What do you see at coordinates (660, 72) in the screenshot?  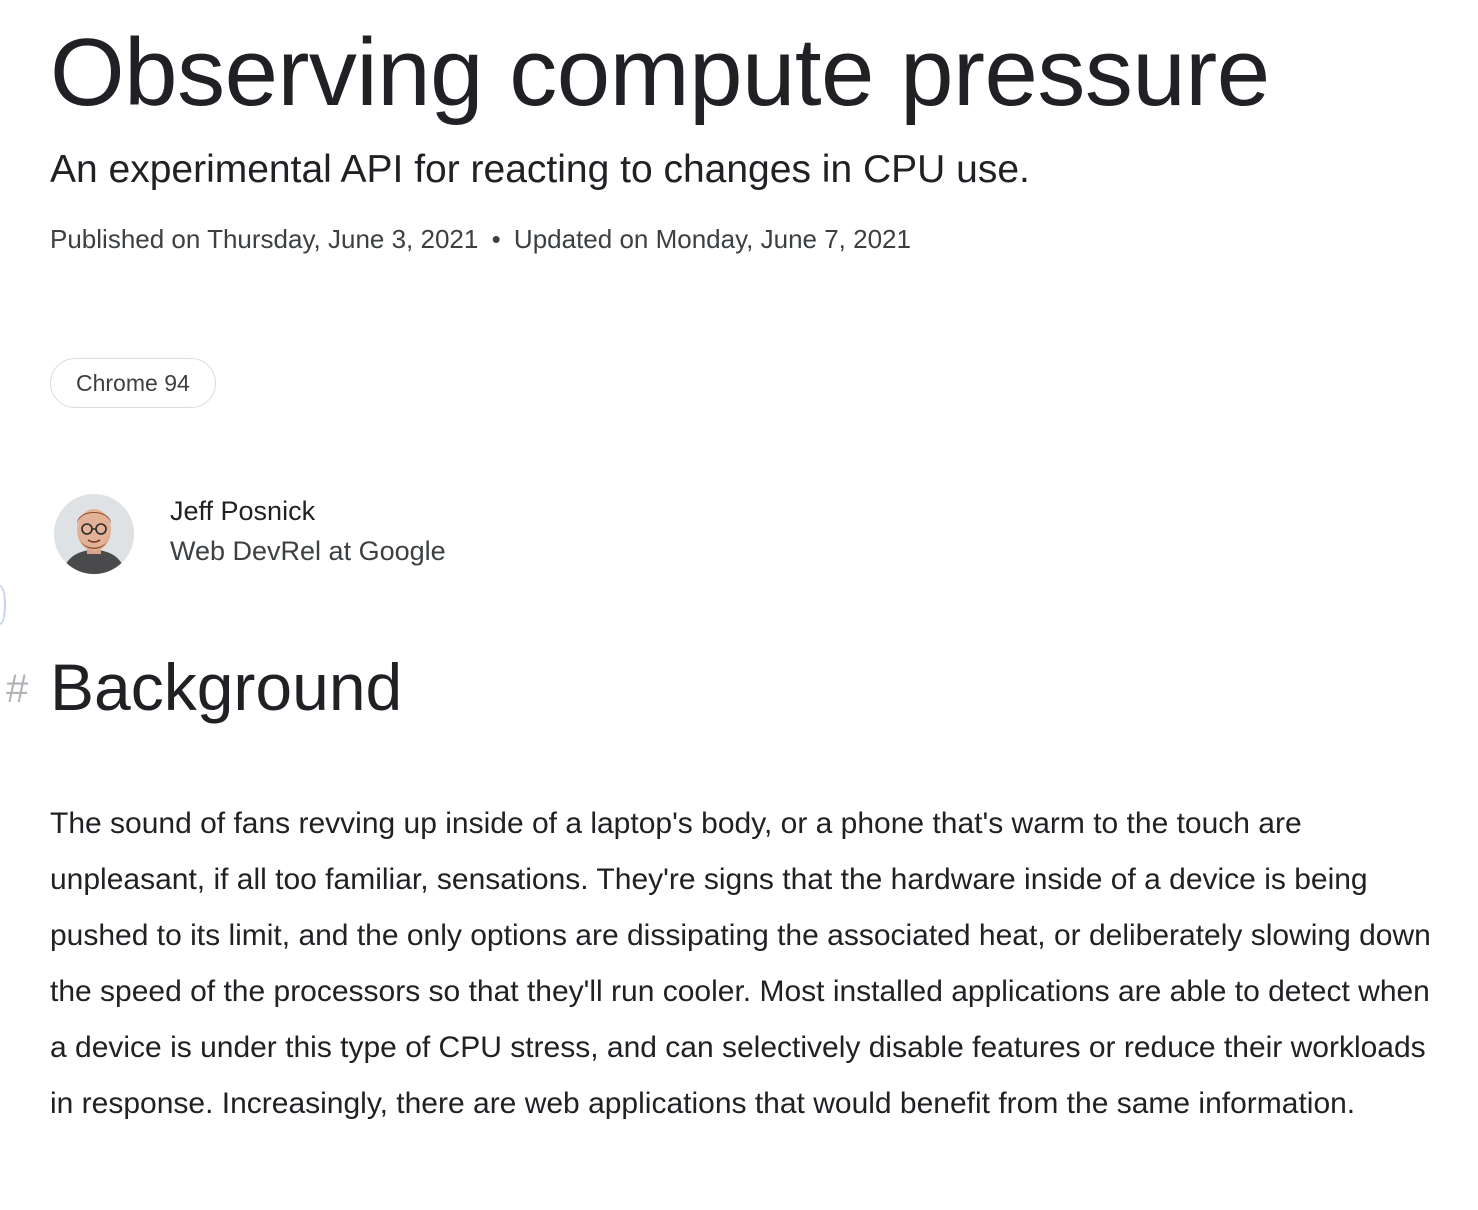 I see `page-title: Observing compute pressure` at bounding box center [660, 72].